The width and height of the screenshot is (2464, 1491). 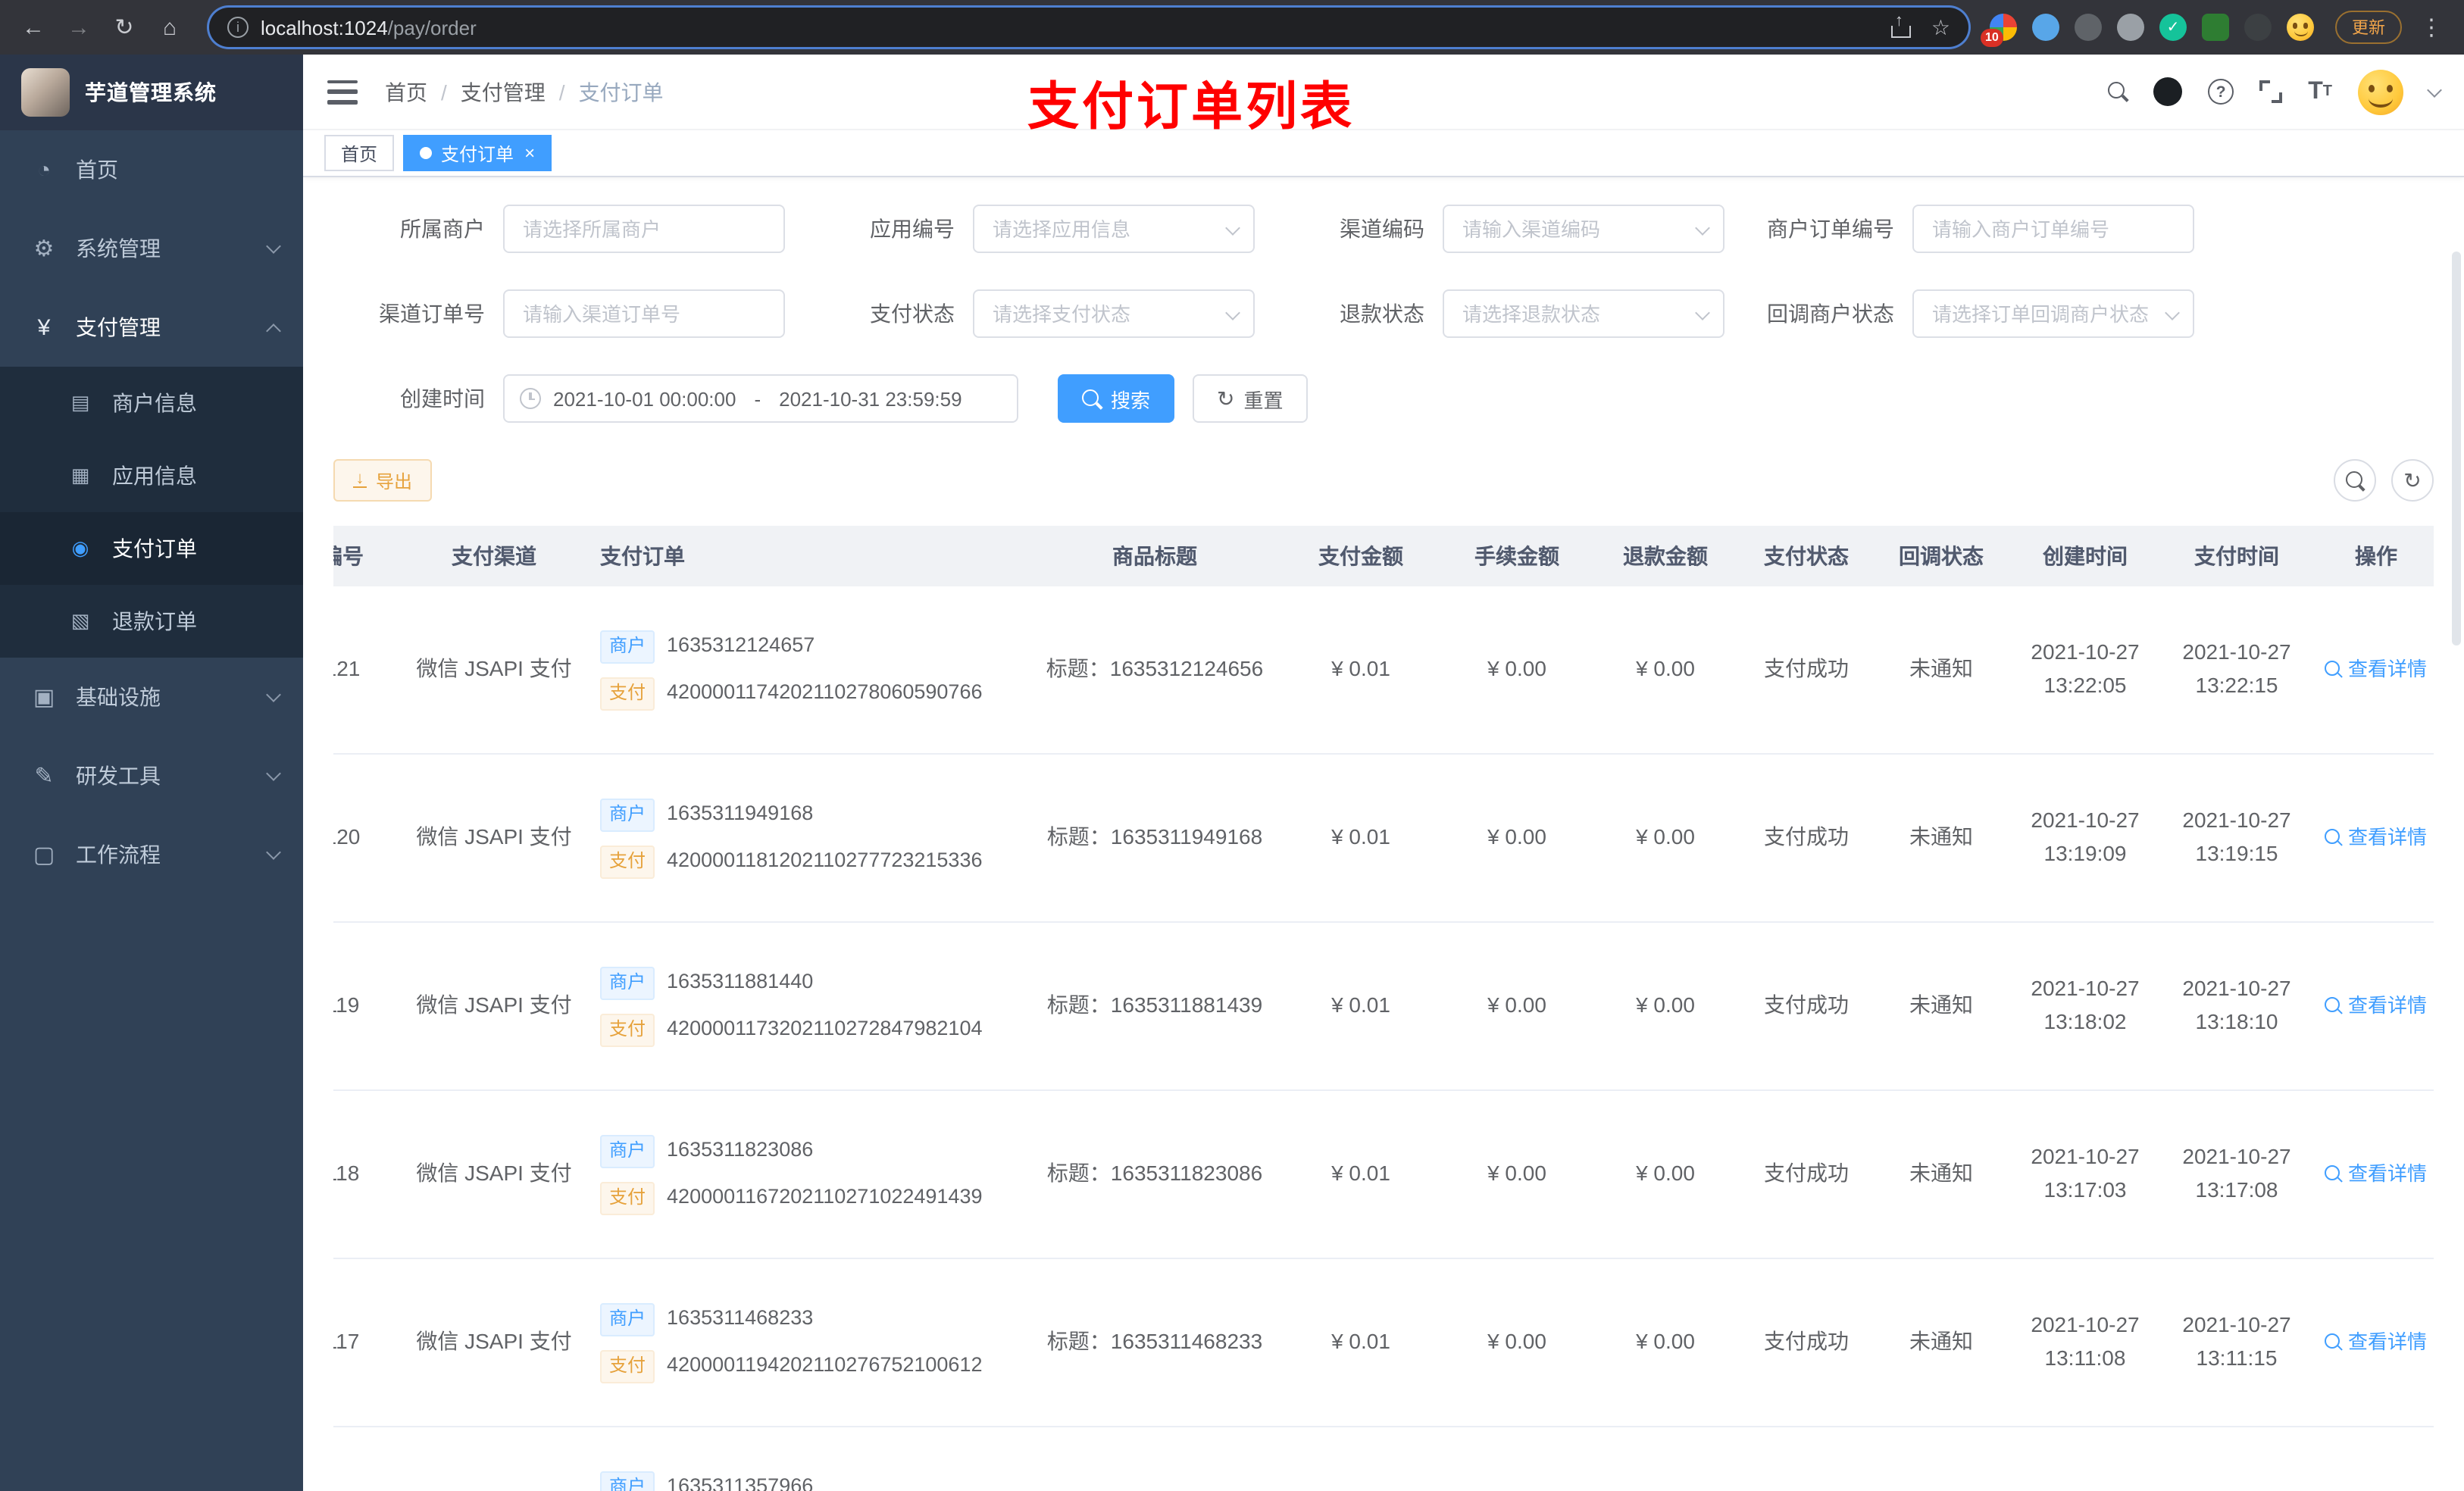 What do you see at coordinates (360, 479) in the screenshot?
I see `download-icon: ↓` at bounding box center [360, 479].